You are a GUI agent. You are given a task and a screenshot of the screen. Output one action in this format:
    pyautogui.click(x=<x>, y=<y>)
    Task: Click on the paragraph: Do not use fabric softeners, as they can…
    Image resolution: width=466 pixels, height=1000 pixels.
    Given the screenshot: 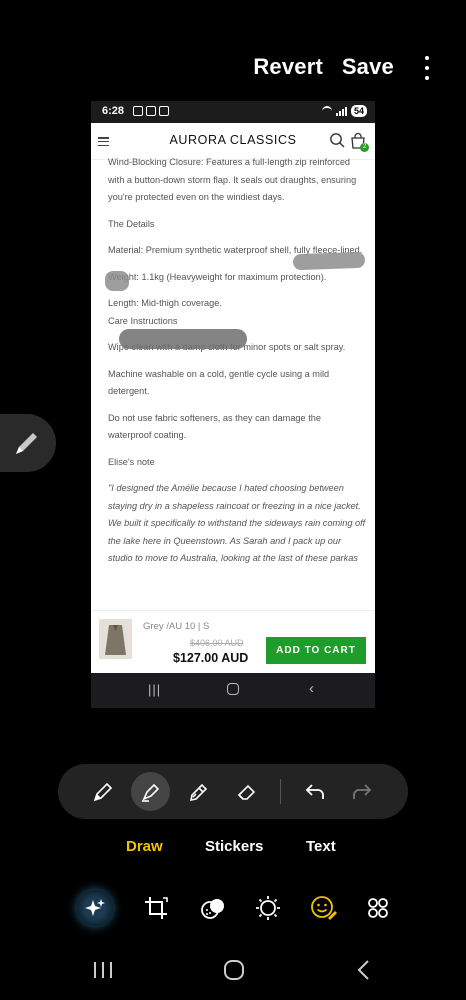 What is the action you would take?
    pyautogui.click(x=214, y=426)
    